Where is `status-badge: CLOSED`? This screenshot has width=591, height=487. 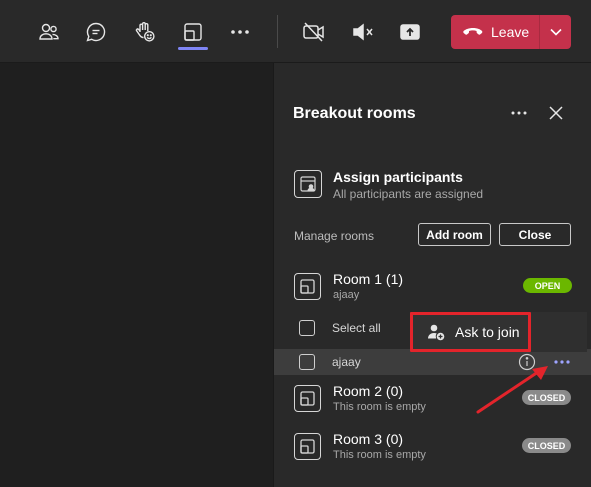 status-badge: CLOSED is located at coordinates (546, 445).